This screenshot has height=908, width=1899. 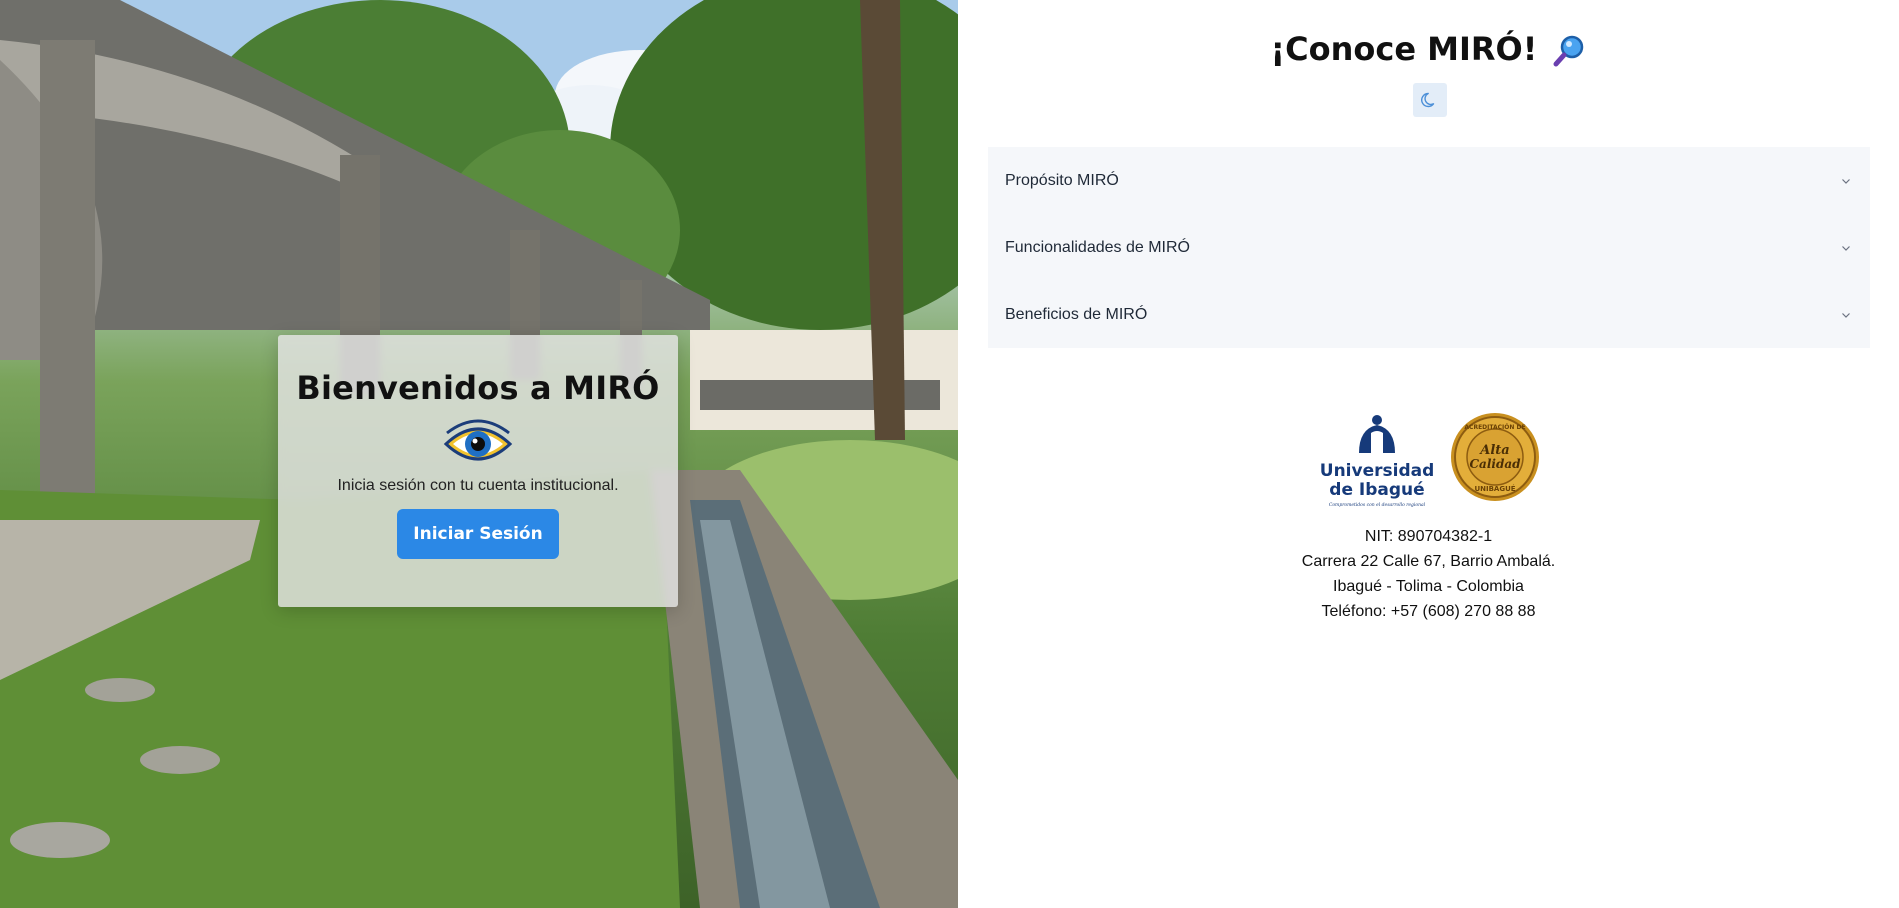 What do you see at coordinates (1428, 586) in the screenshot?
I see `address-city: Ibagué - Tolima - Colombia` at bounding box center [1428, 586].